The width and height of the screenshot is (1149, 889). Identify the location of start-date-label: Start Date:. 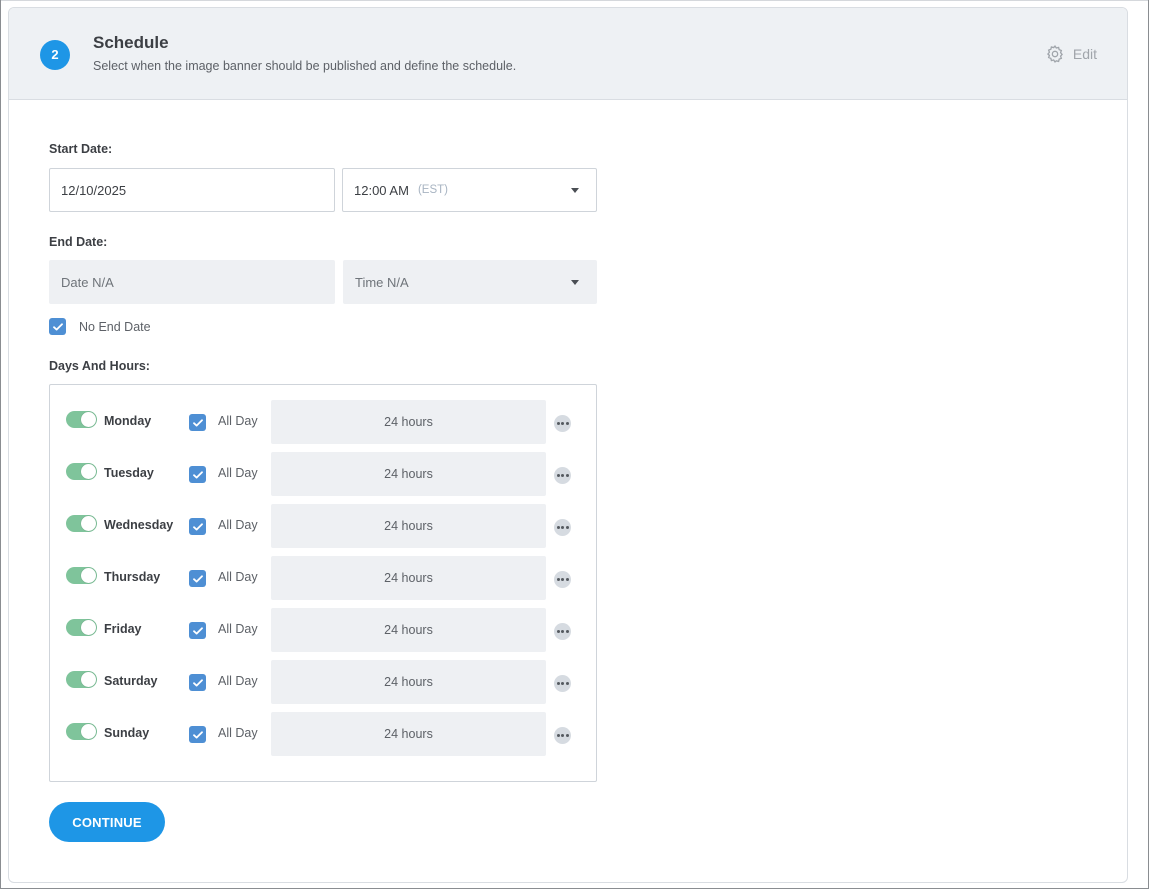
(81, 149).